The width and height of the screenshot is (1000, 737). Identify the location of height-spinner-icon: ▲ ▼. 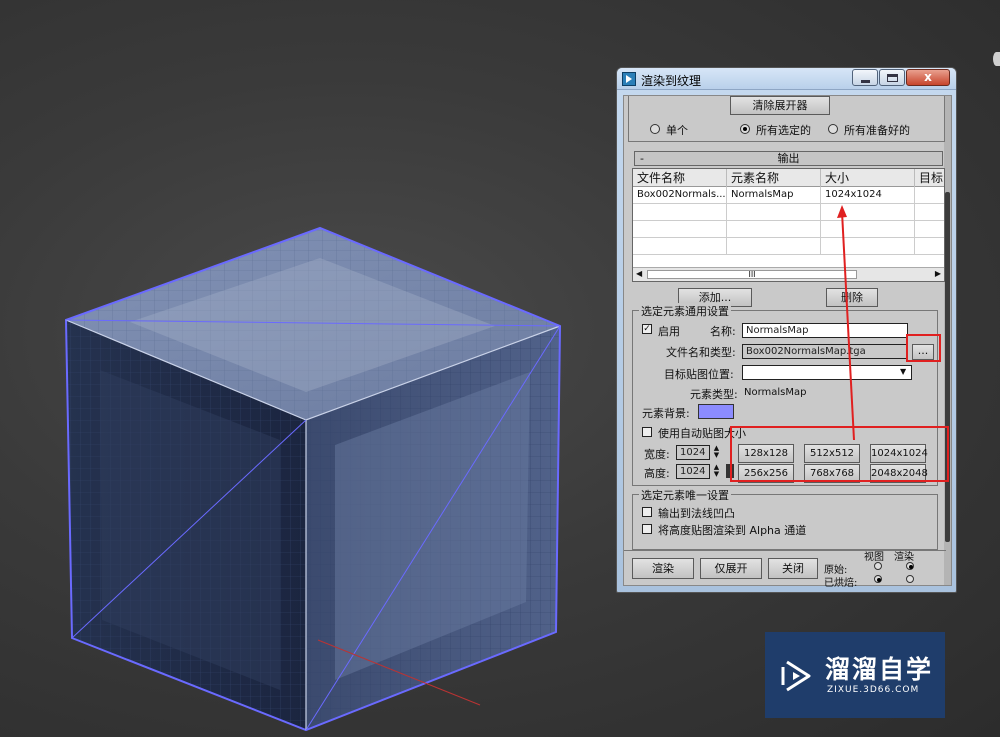
(716, 471).